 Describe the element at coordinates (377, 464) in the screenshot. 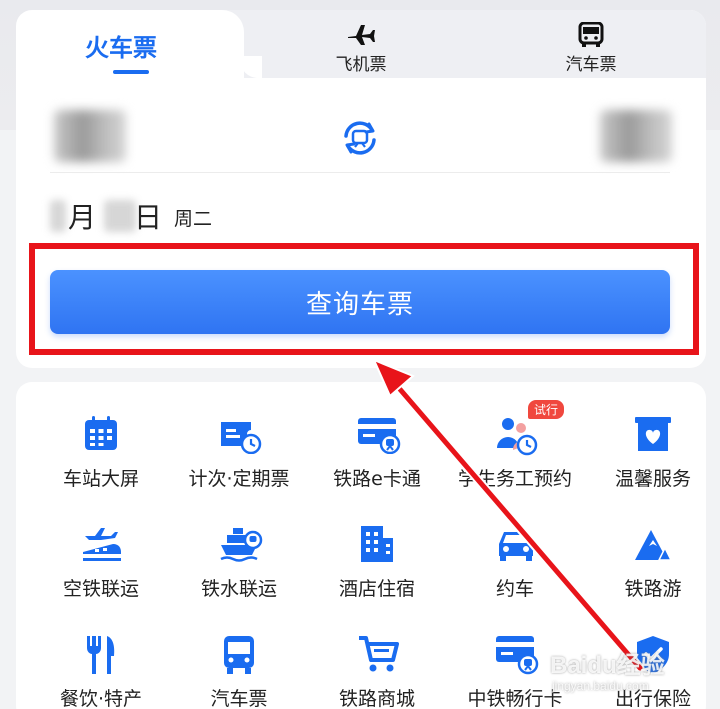

I see `service-rail-ecard: 铁路e卡通` at that location.